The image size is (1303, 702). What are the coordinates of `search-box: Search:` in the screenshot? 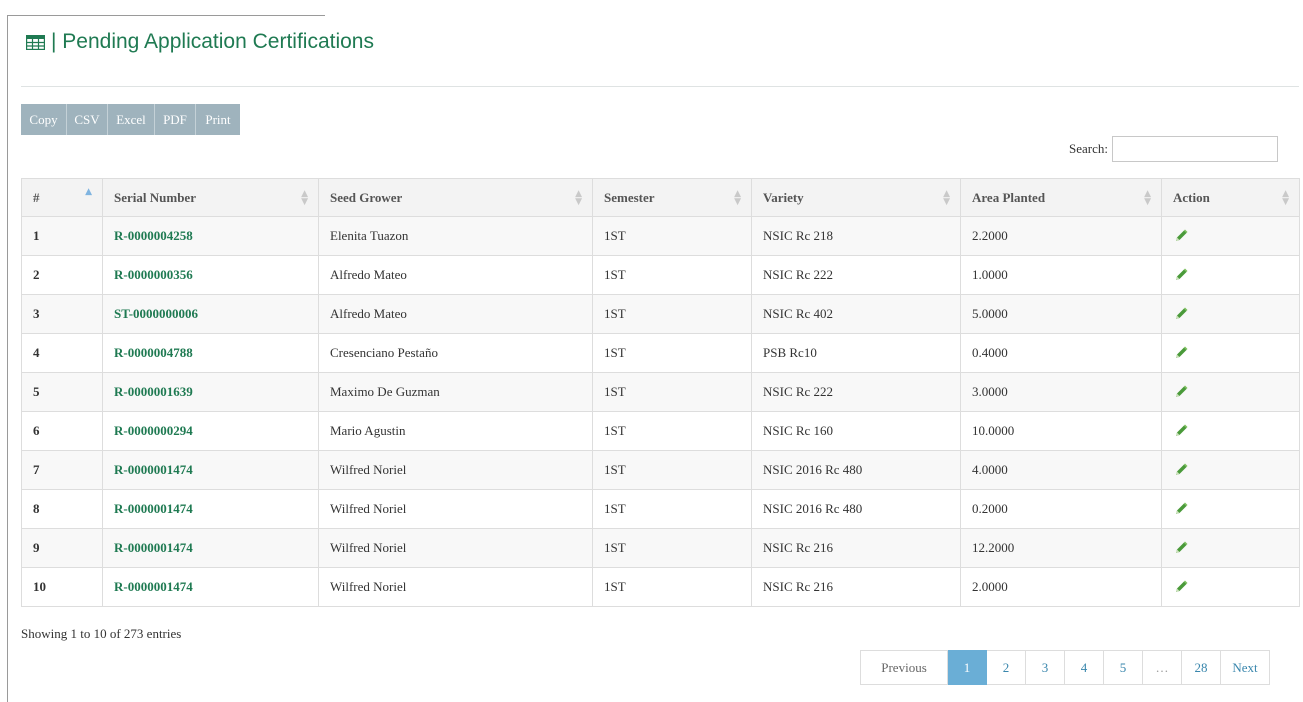 It's located at (1173, 149).